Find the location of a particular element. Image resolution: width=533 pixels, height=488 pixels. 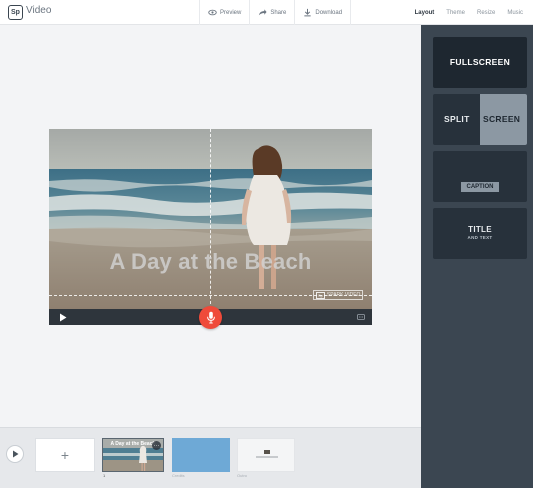

add-slide-label: + is located at coordinates (65, 455).